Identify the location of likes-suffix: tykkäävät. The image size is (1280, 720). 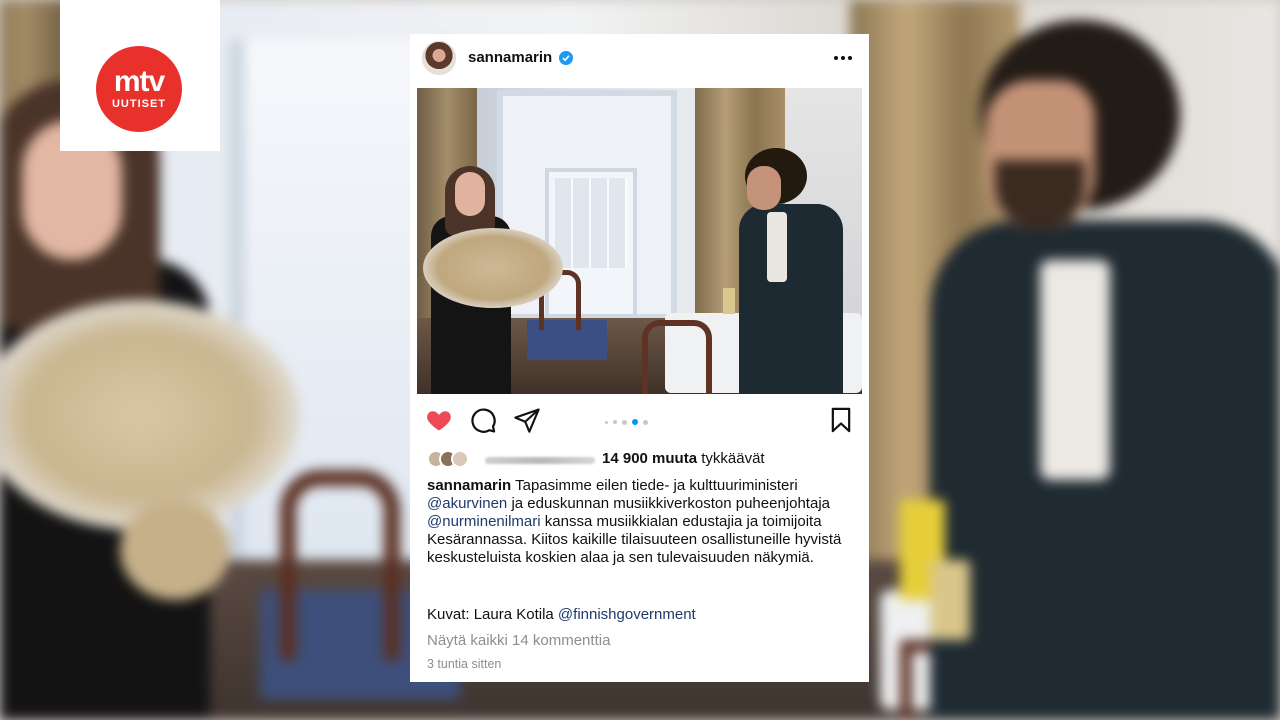
(733, 458).